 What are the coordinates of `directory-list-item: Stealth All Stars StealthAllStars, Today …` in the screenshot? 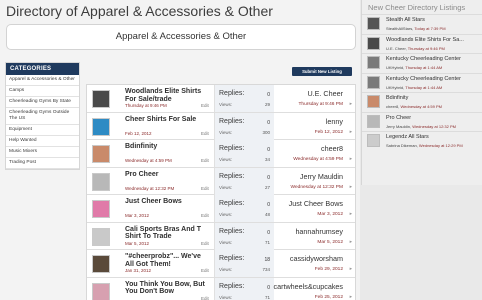 It's located at (422, 24).